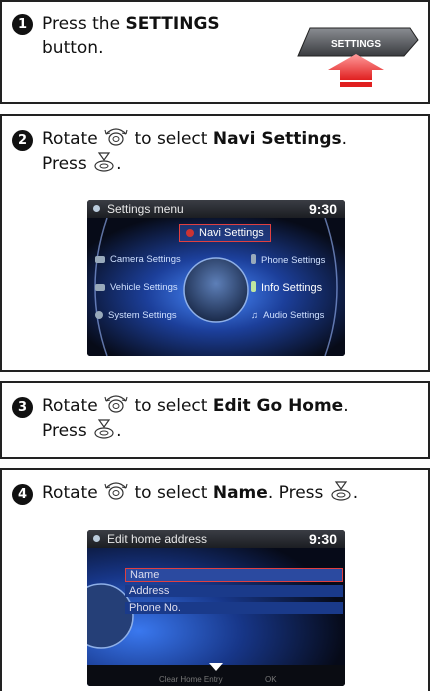 Image resolution: width=438 pixels, height=691 pixels. Describe the element at coordinates (234, 608) in the screenshot. I see `list-row-phone-no: Phone No.` at that location.